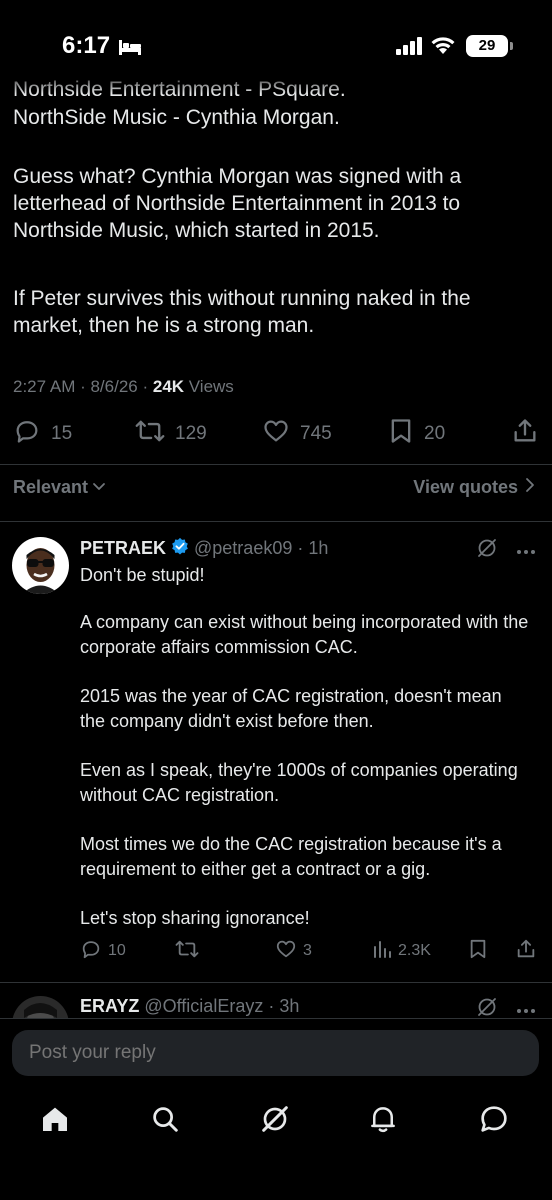 The width and height of the screenshot is (552, 1200). What do you see at coordinates (99, 487) in the screenshot?
I see `chevron-down-icon` at bounding box center [99, 487].